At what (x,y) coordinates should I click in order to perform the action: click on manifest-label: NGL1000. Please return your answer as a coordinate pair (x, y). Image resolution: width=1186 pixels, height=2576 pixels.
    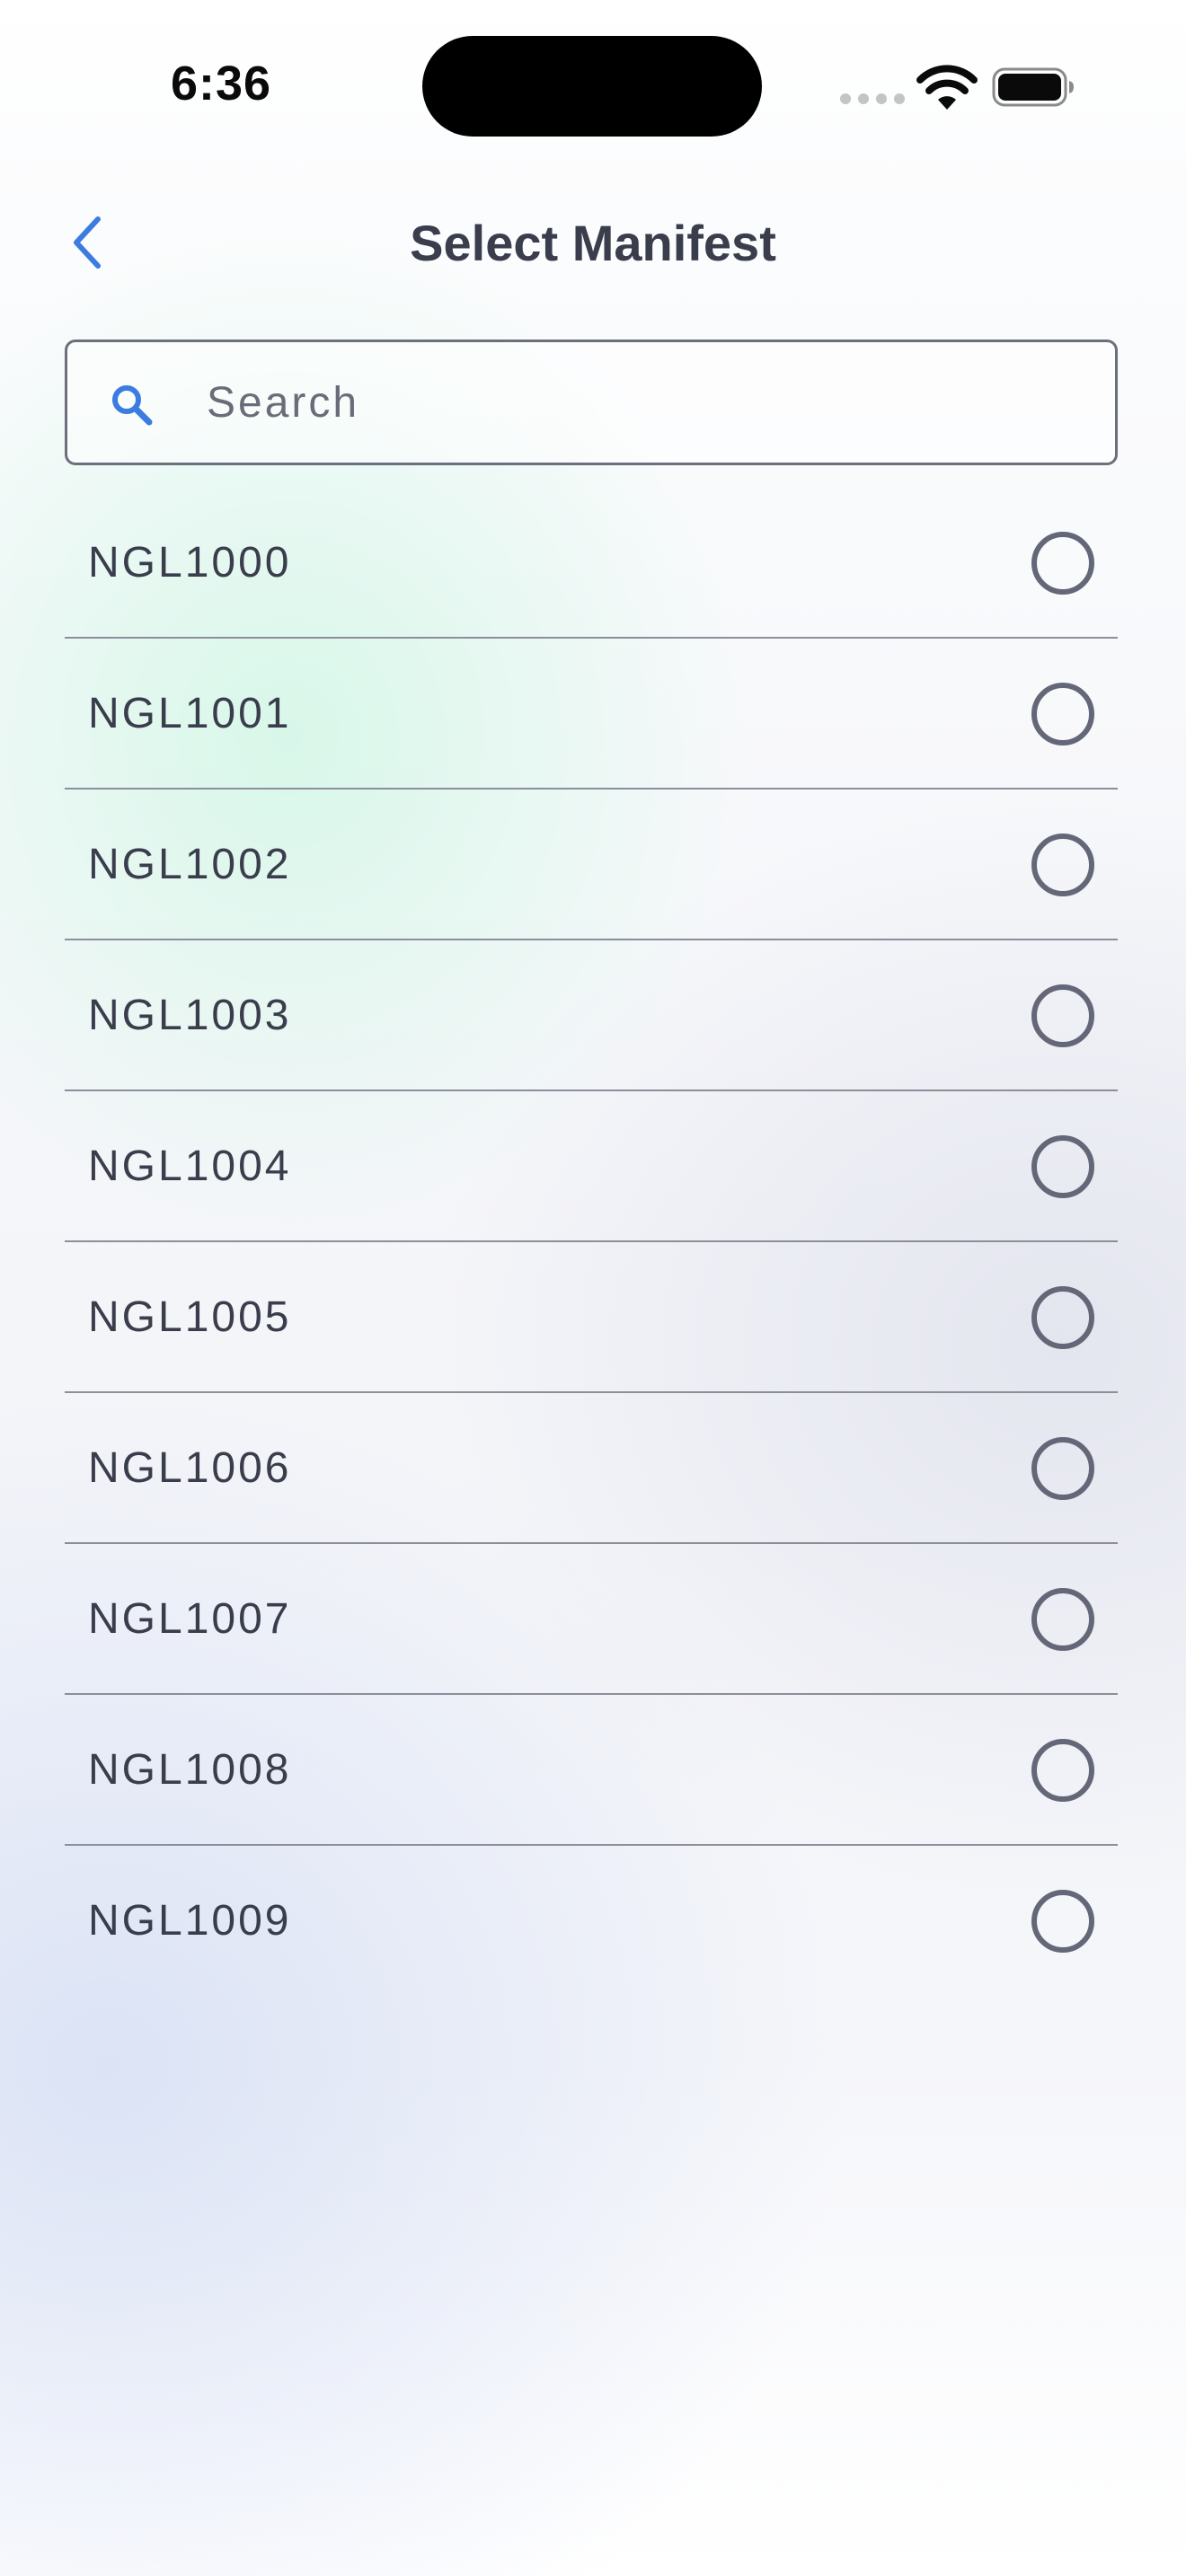
    Looking at the image, I should click on (190, 563).